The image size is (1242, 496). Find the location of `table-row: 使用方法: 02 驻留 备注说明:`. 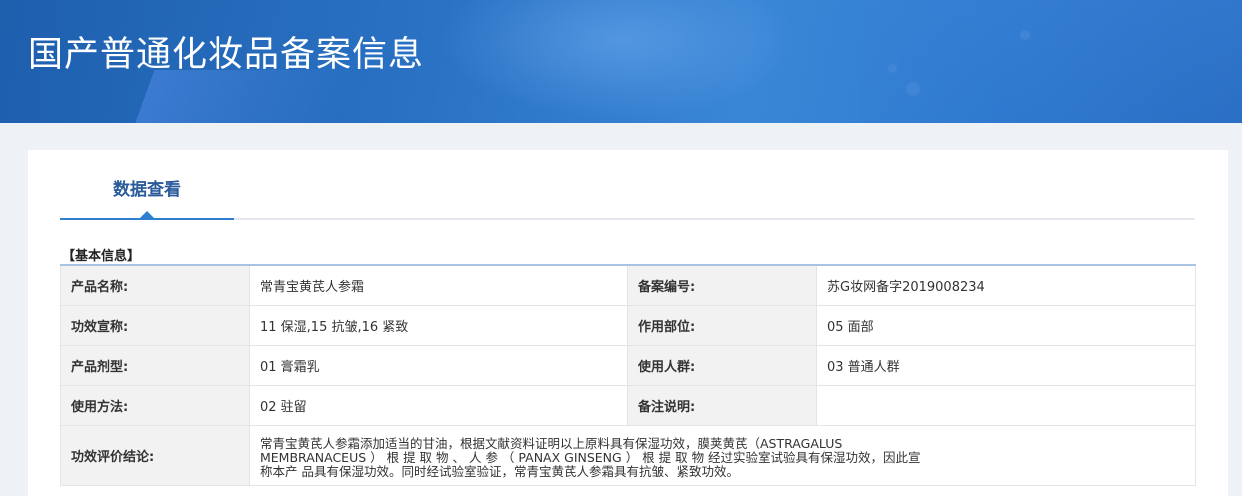

table-row: 使用方法: 02 驻留 备注说明: is located at coordinates (628, 405).